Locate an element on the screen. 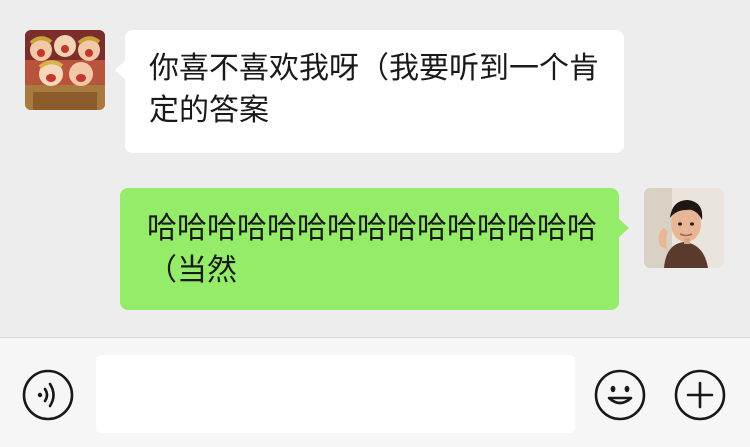 The height and width of the screenshot is (447, 750). voice-icon is located at coordinates (48, 395).